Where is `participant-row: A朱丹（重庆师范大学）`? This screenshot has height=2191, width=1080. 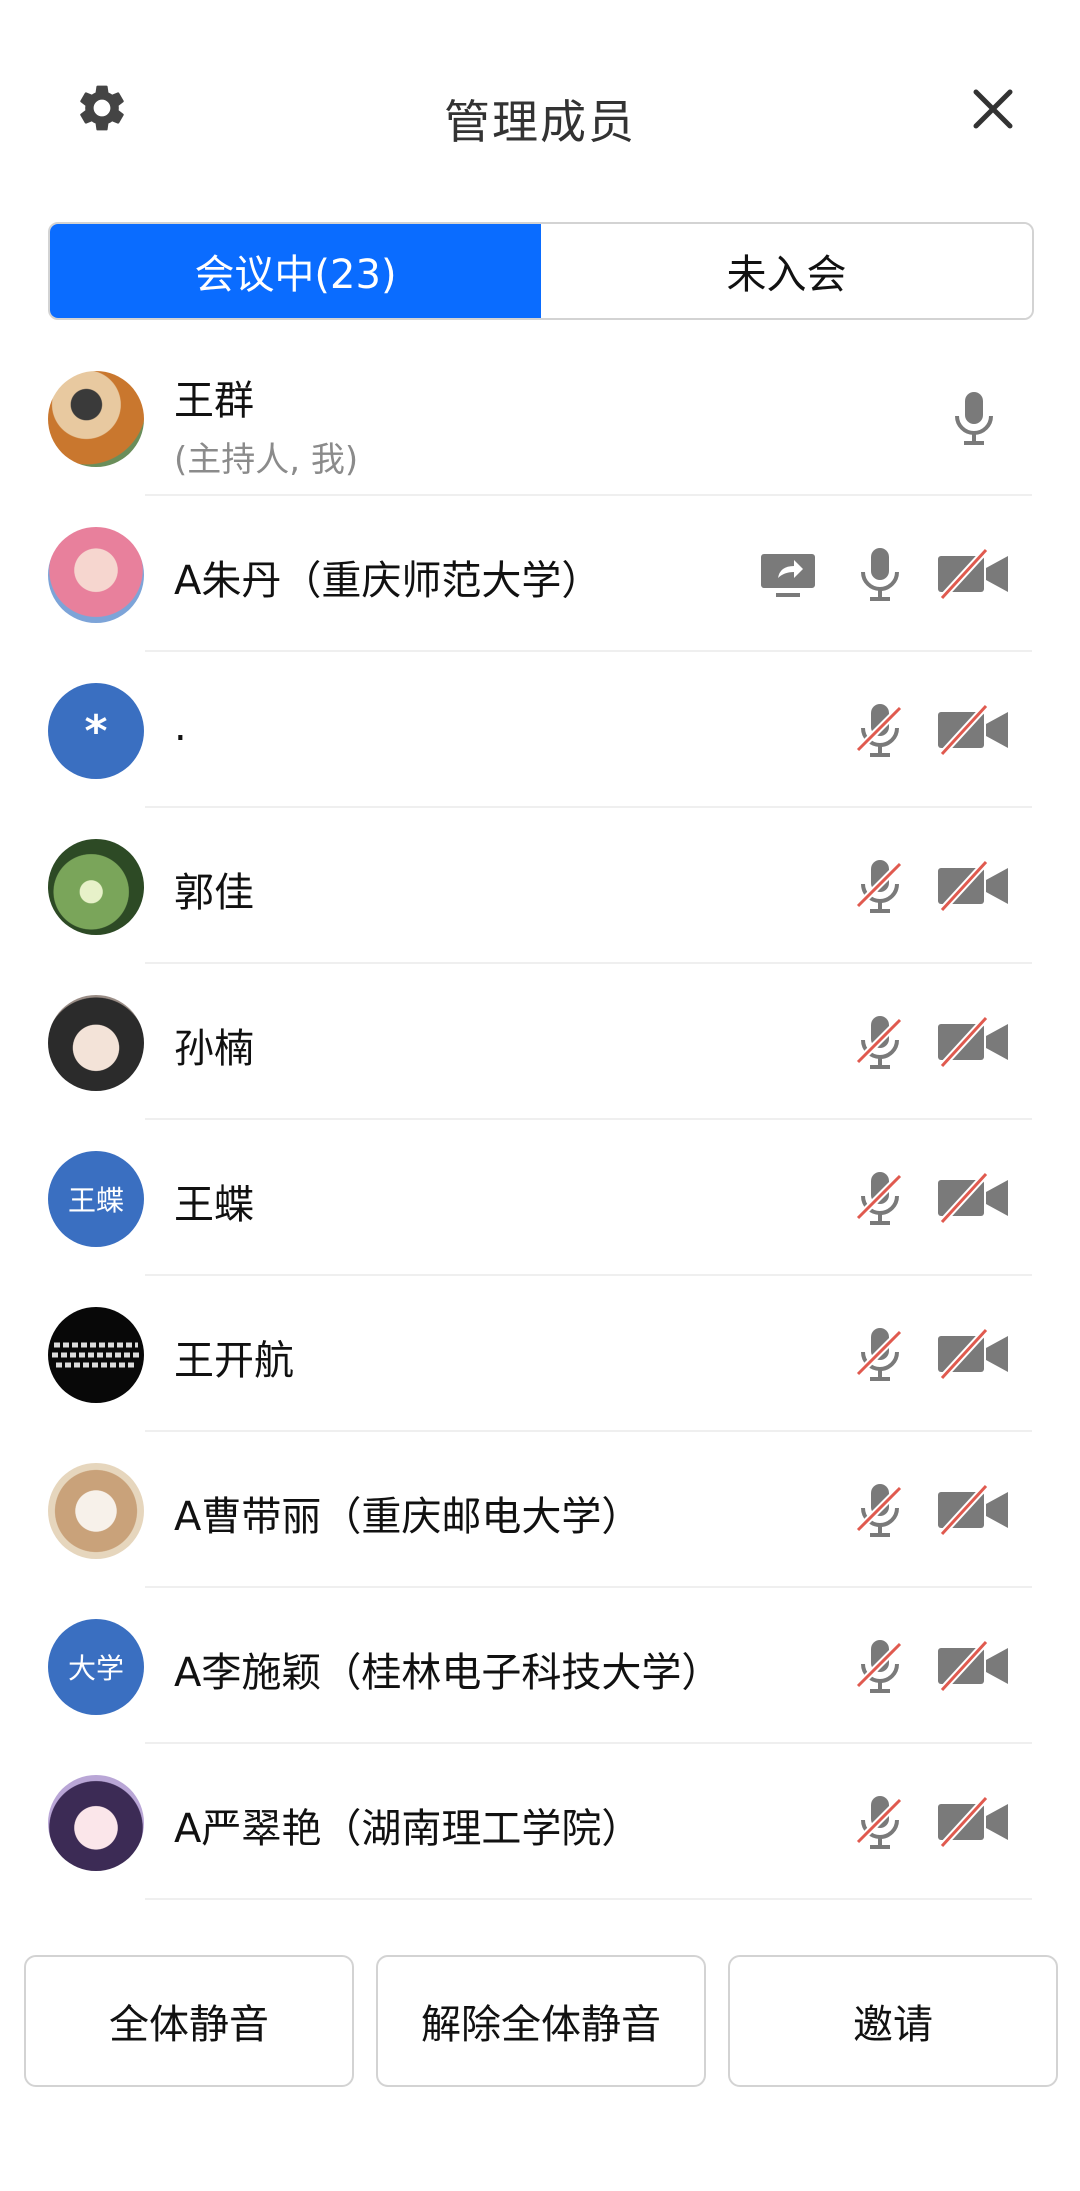
participant-row: A朱丹（重庆师范大学） is located at coordinates (540, 574).